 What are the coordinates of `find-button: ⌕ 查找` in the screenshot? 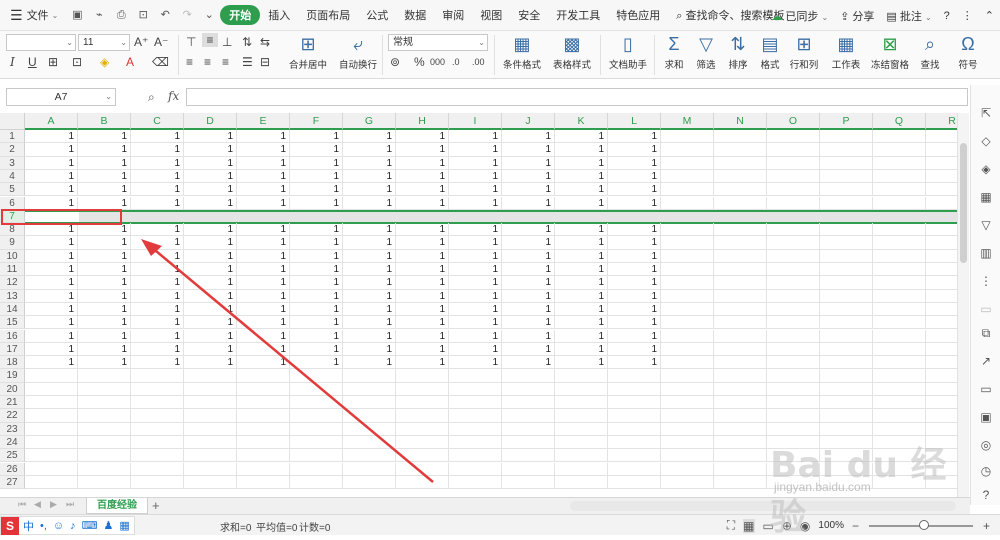 It's located at (930, 52).